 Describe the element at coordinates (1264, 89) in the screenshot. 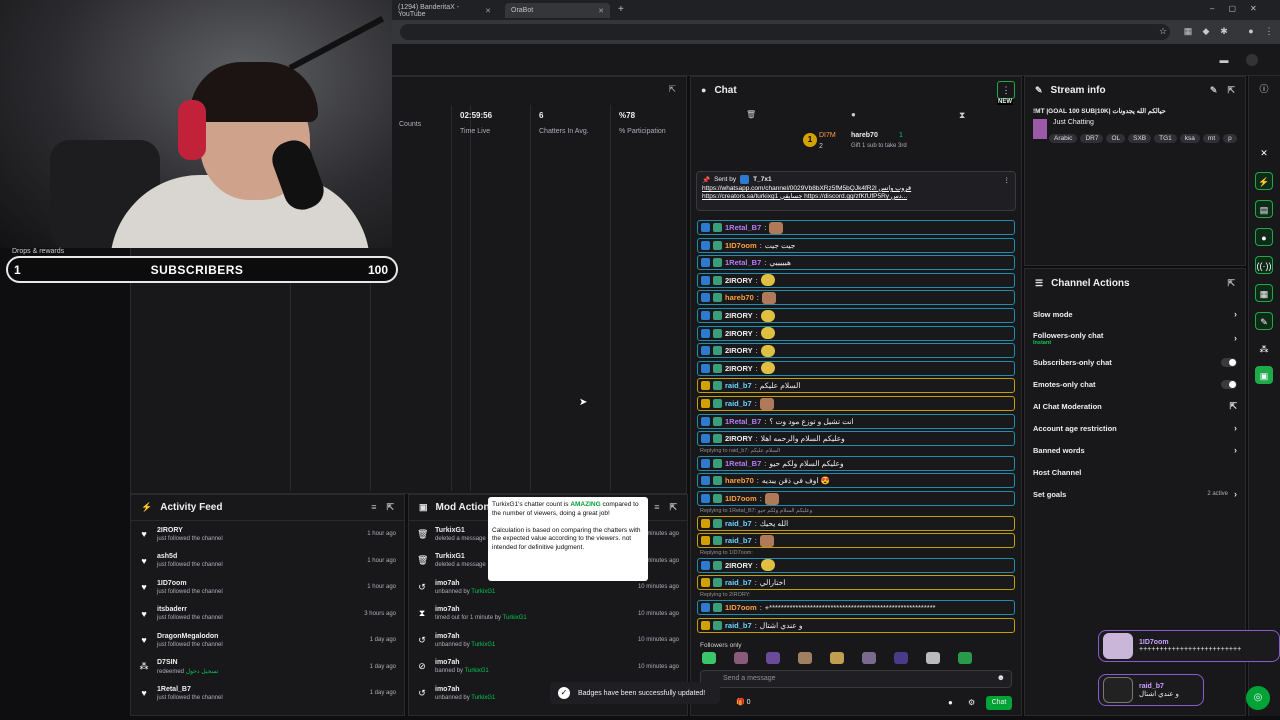

I see `info-icon: ⓘ` at that location.